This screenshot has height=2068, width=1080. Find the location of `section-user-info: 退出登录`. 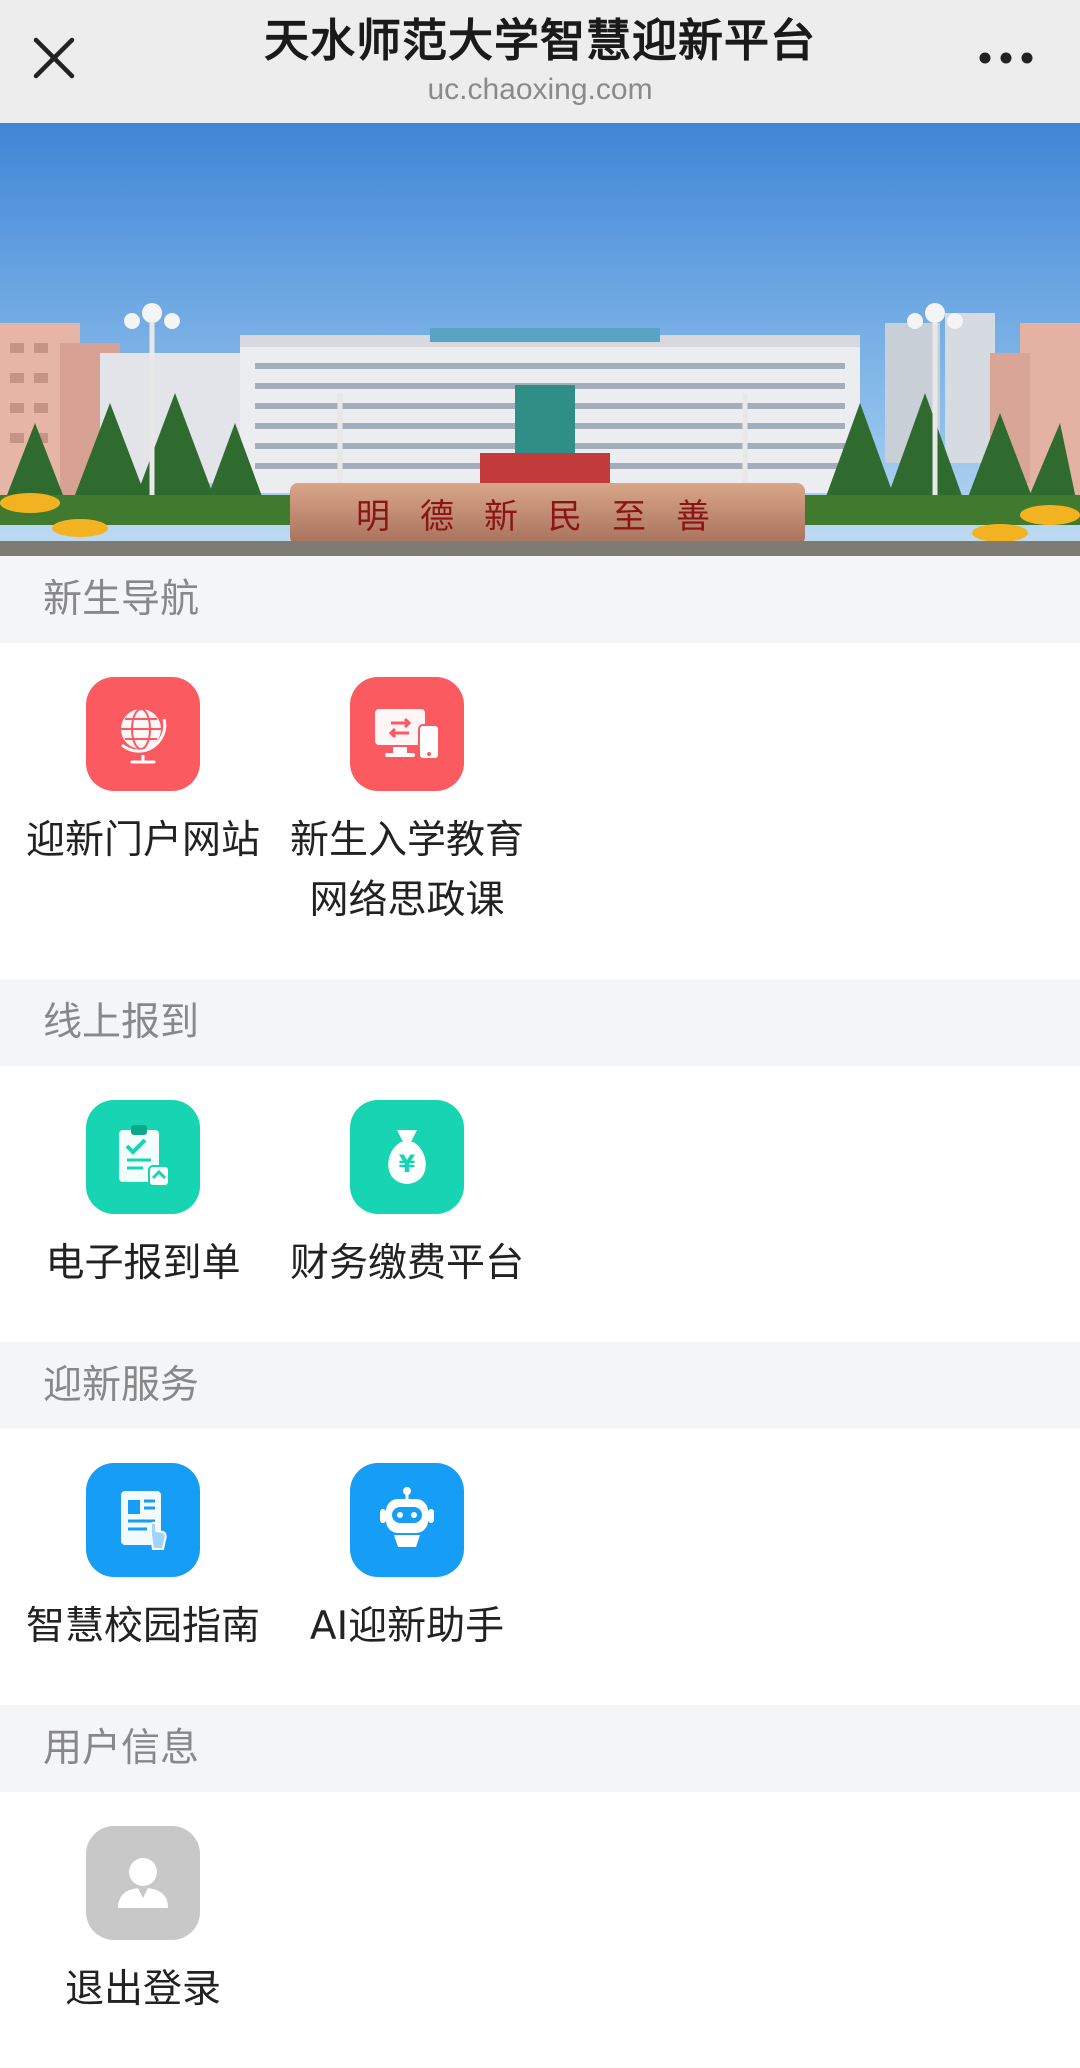

section-user-info: 退出登录 is located at coordinates (540, 1930).